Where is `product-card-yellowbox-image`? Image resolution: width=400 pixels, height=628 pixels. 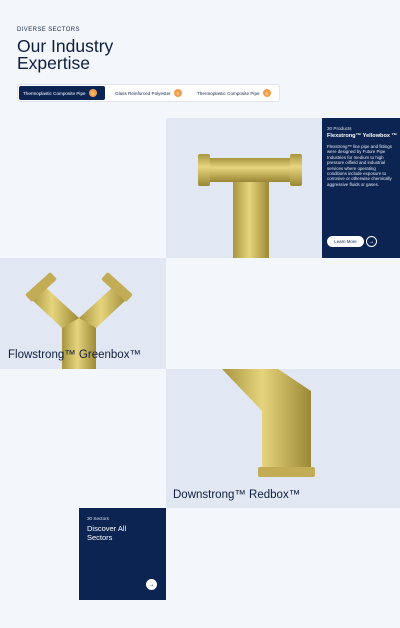
product-card-yellowbox-image is located at coordinates (244, 188).